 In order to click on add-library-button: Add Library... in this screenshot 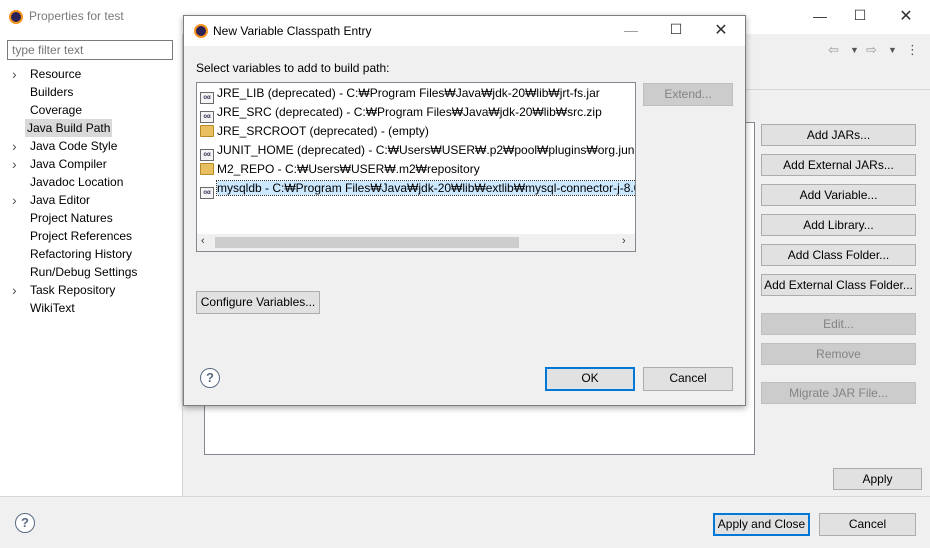, I will do `click(838, 225)`.